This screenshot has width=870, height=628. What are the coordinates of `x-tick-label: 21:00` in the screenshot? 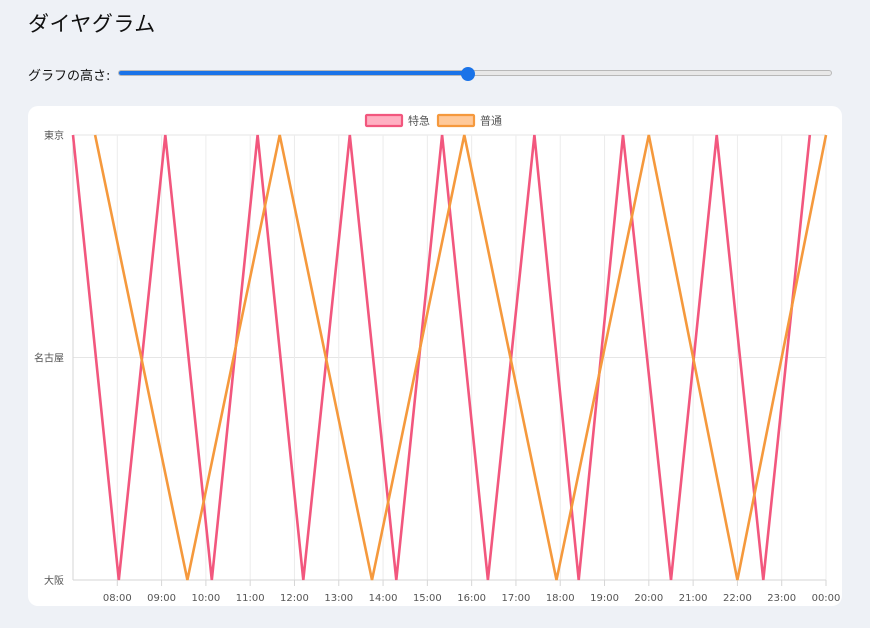 It's located at (693, 598).